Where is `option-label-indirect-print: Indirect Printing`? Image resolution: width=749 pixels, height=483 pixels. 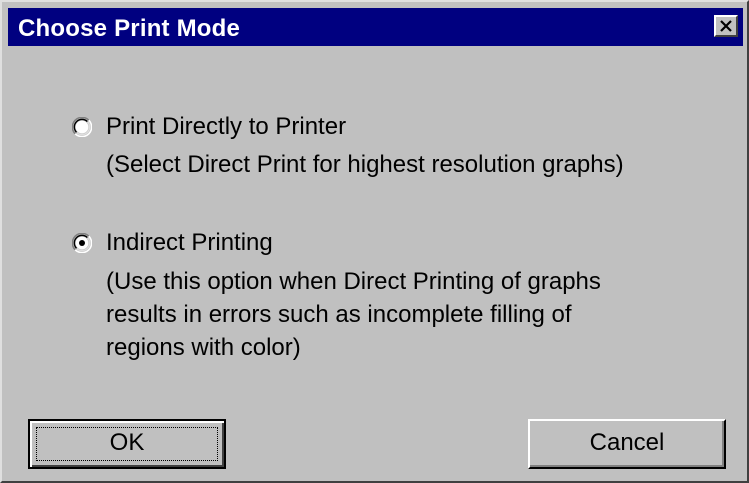 option-label-indirect-print: Indirect Printing is located at coordinates (189, 242).